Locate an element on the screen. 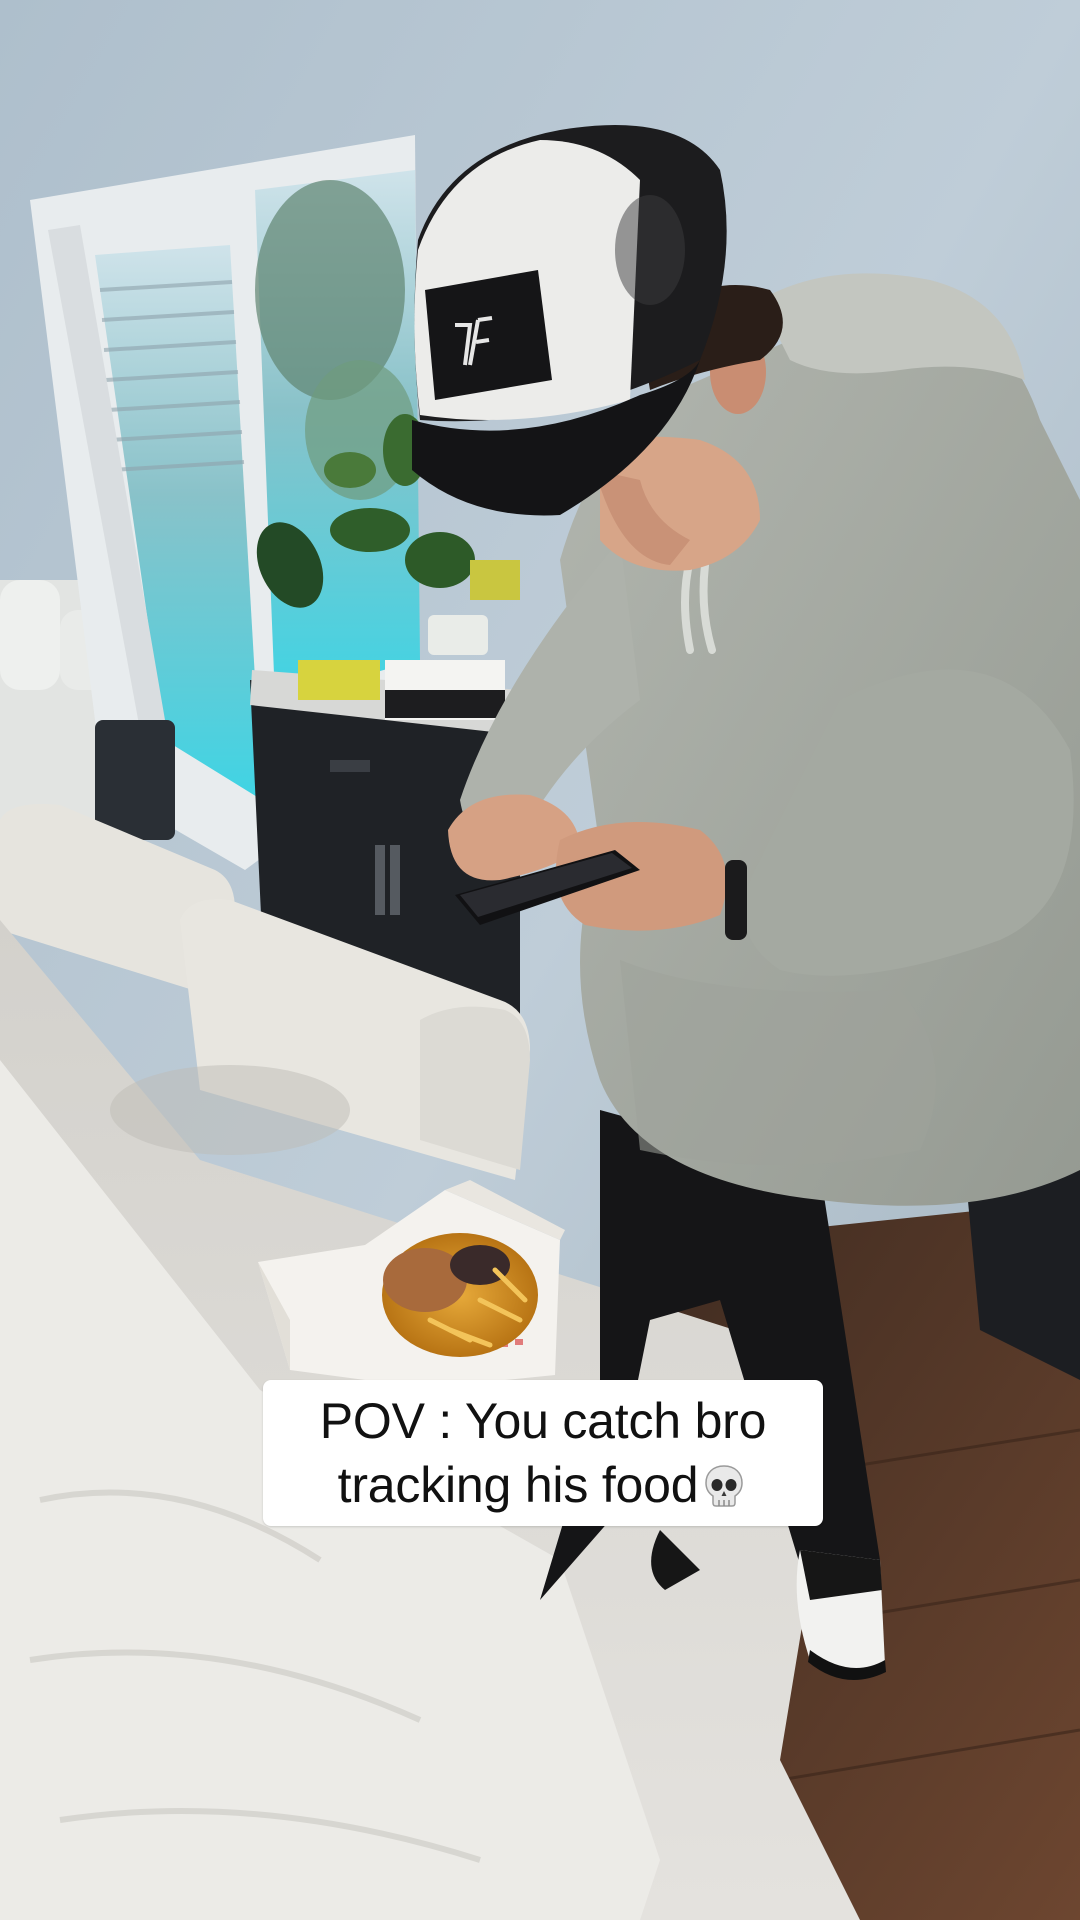  caption-box: POV : You catch bro tracking his food is located at coordinates (543, 1453).